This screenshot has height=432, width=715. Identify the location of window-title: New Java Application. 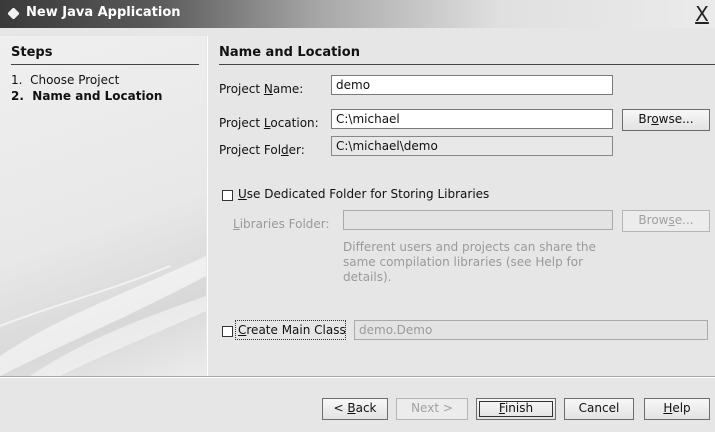
(103, 12).